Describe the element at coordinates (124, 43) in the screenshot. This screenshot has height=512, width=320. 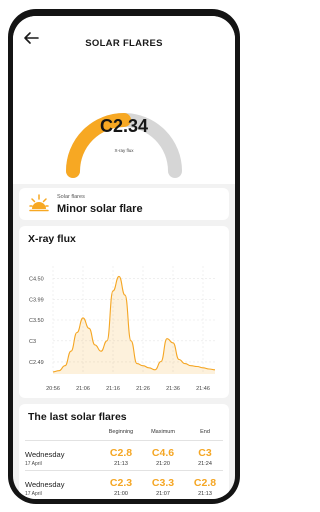
I see `page-title: SOLAR FLARES` at that location.